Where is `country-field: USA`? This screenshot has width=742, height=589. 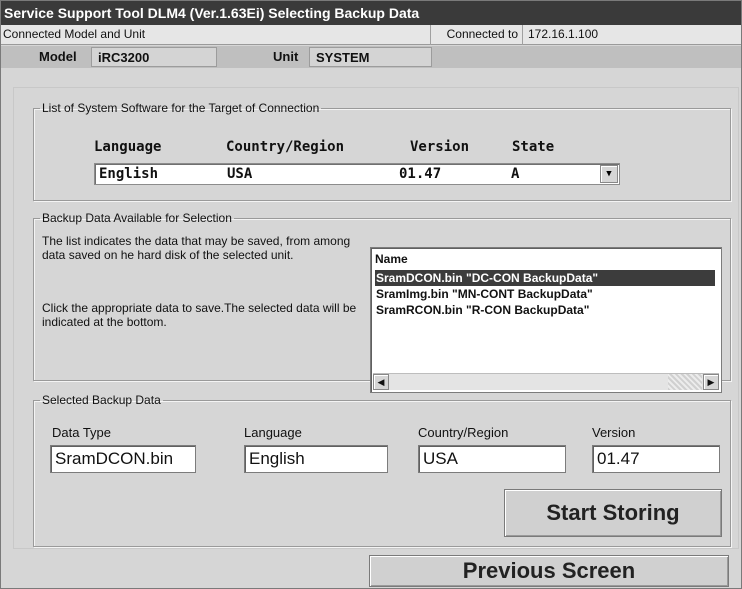 country-field: USA is located at coordinates (492, 459).